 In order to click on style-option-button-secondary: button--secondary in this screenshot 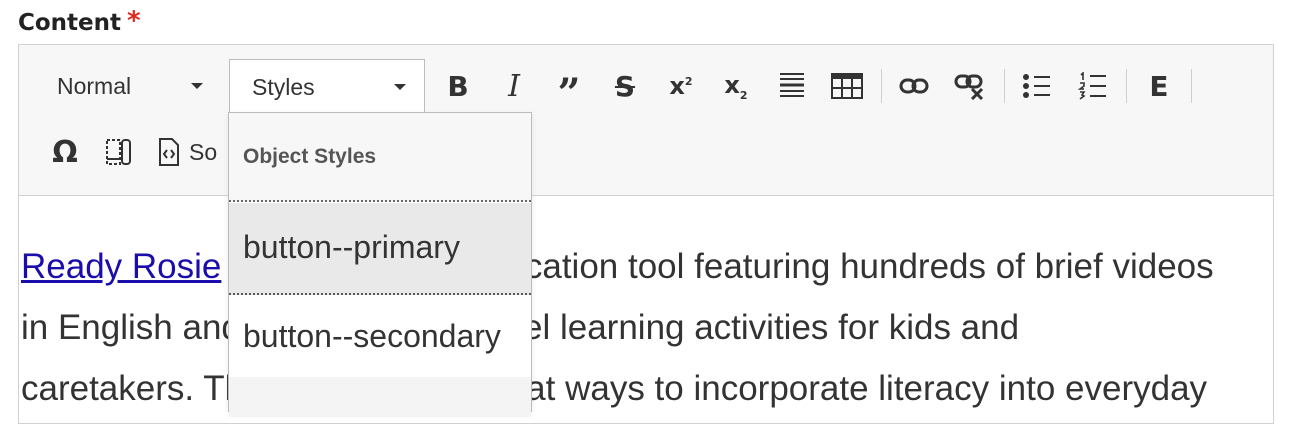, I will do `click(380, 336)`.